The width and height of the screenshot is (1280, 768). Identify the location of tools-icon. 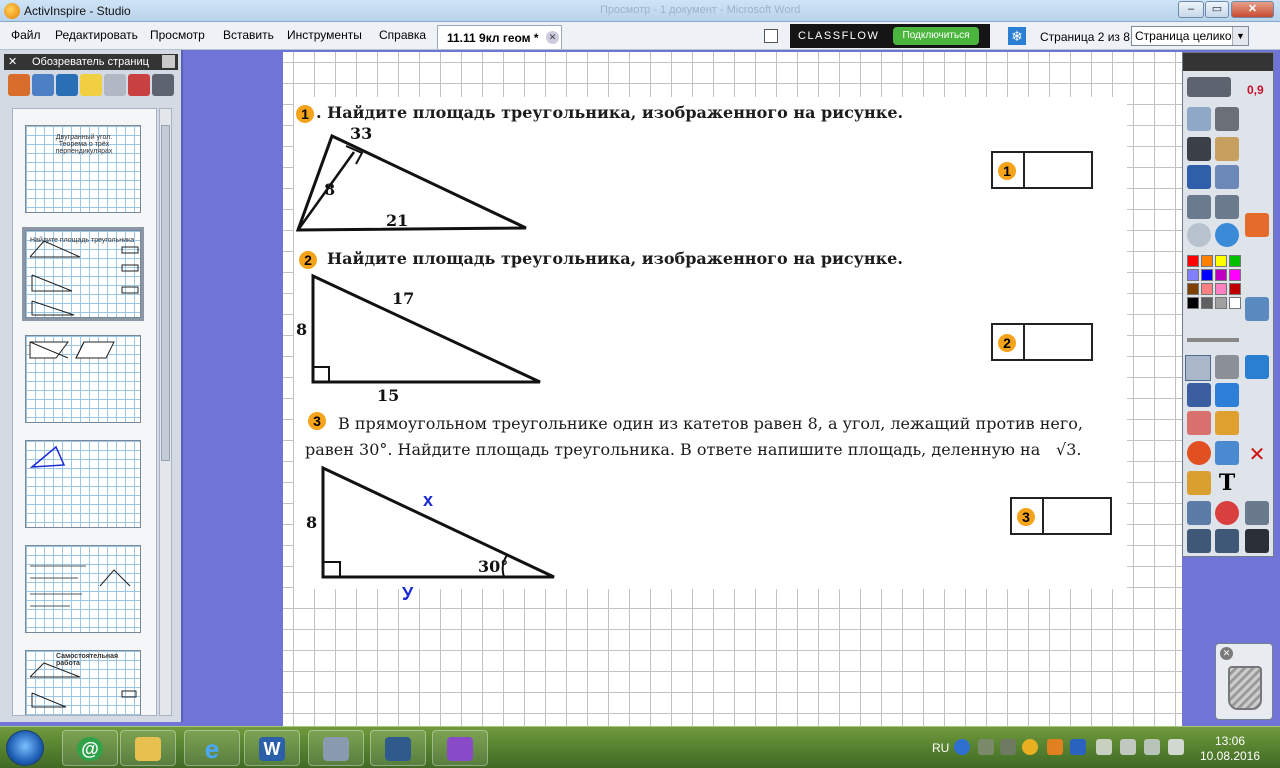
(1227, 177).